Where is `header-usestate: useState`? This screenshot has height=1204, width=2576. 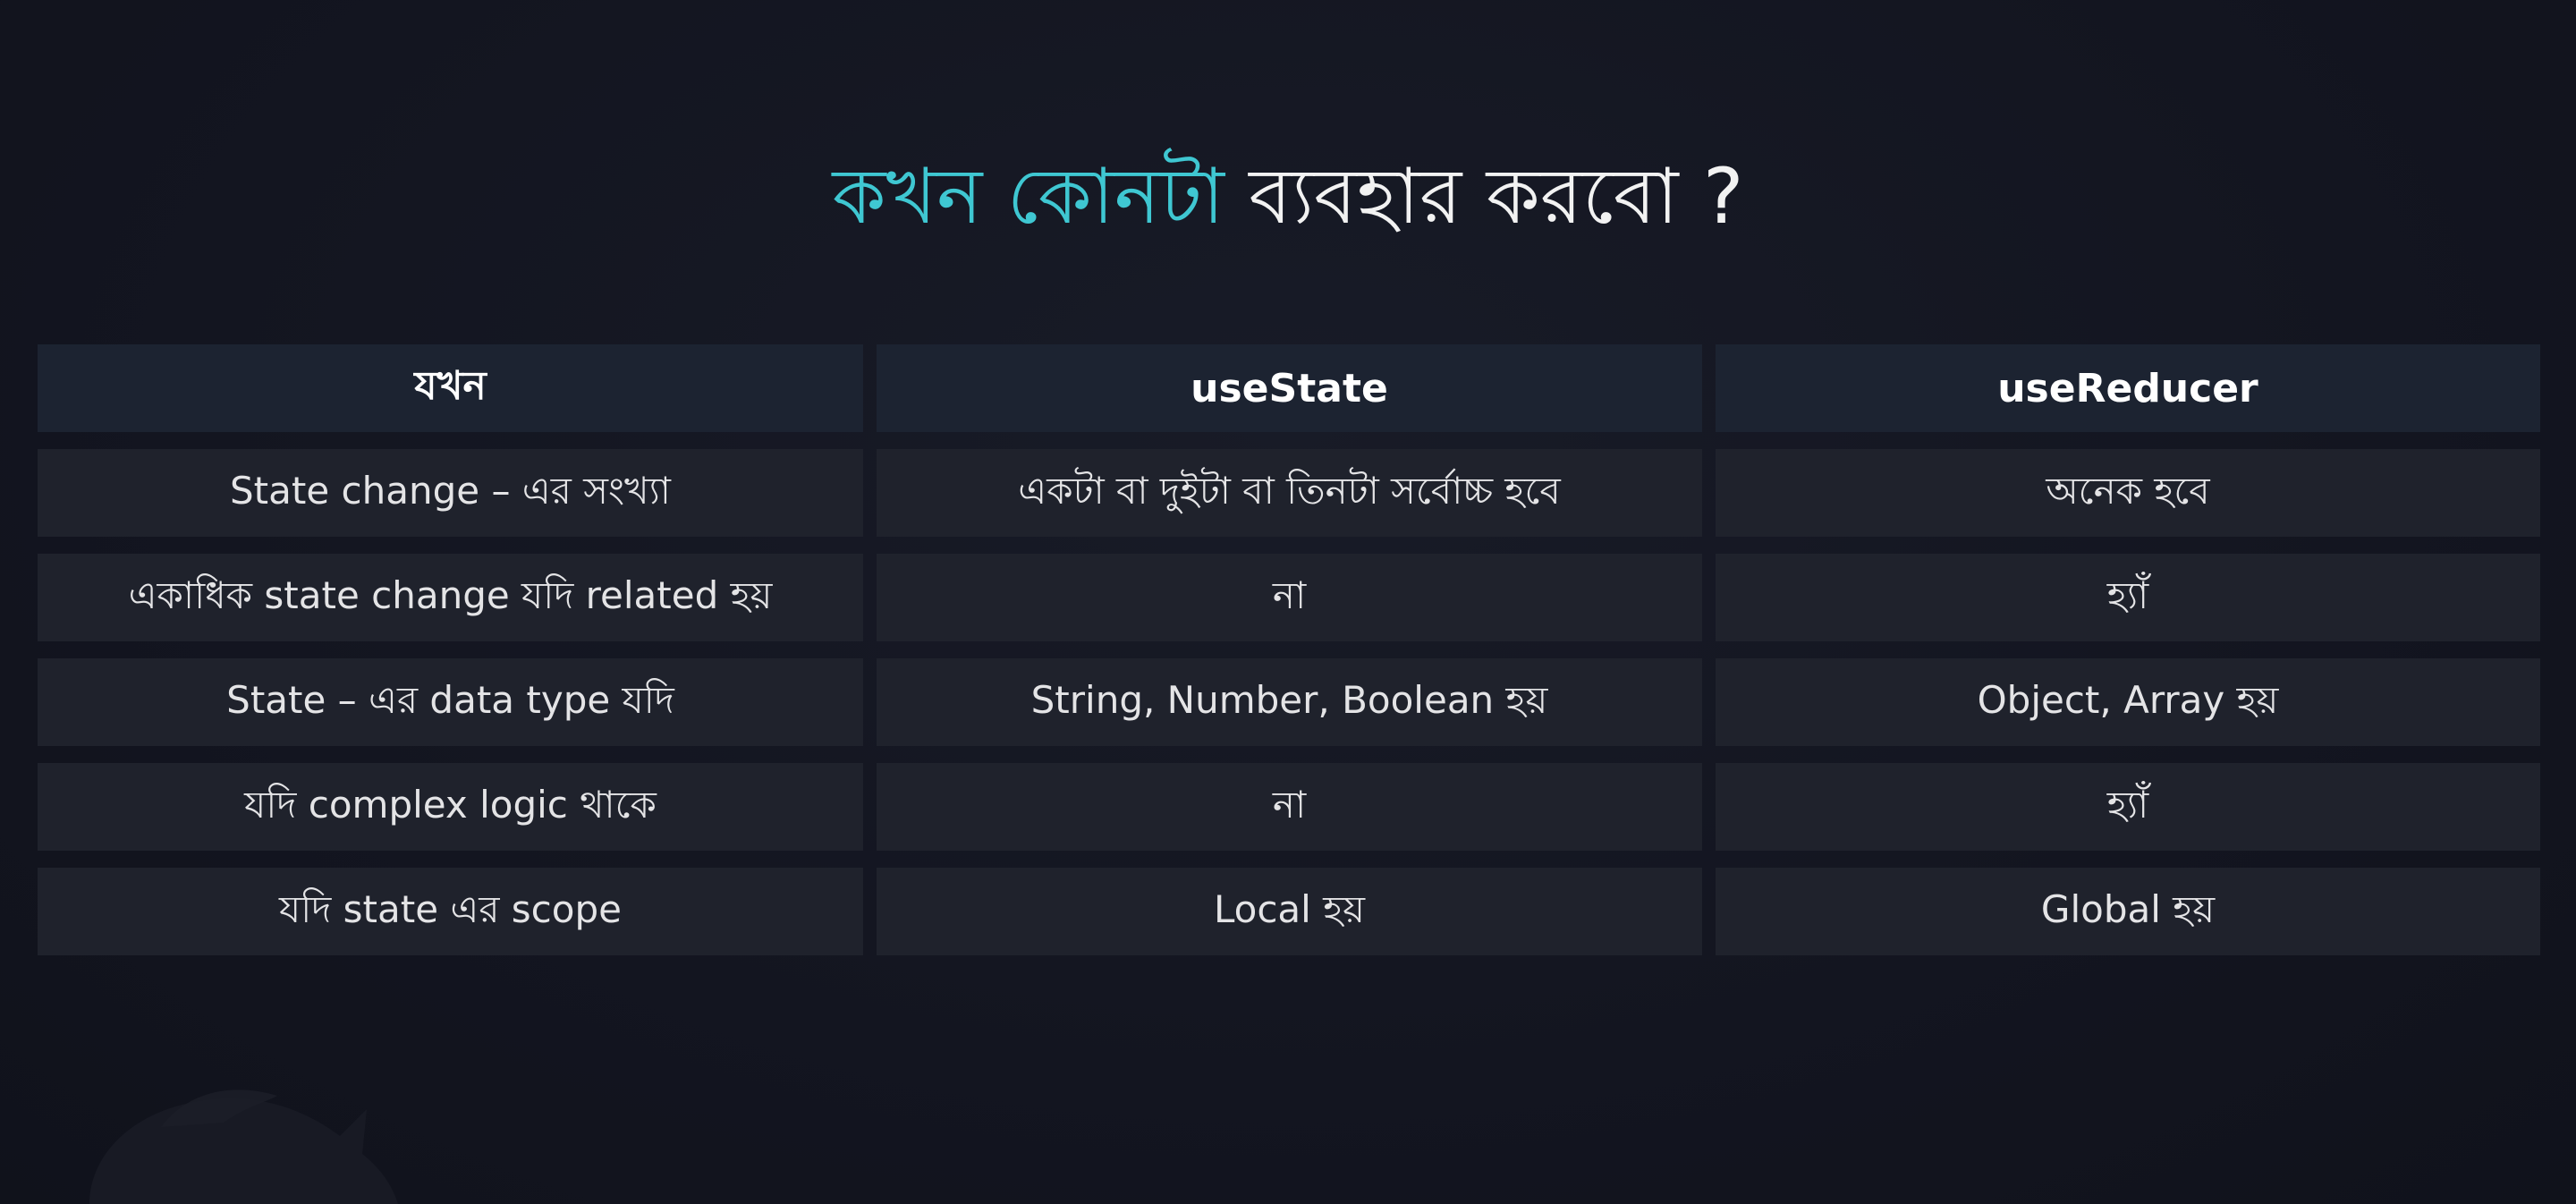 header-usestate: useState is located at coordinates (1289, 388).